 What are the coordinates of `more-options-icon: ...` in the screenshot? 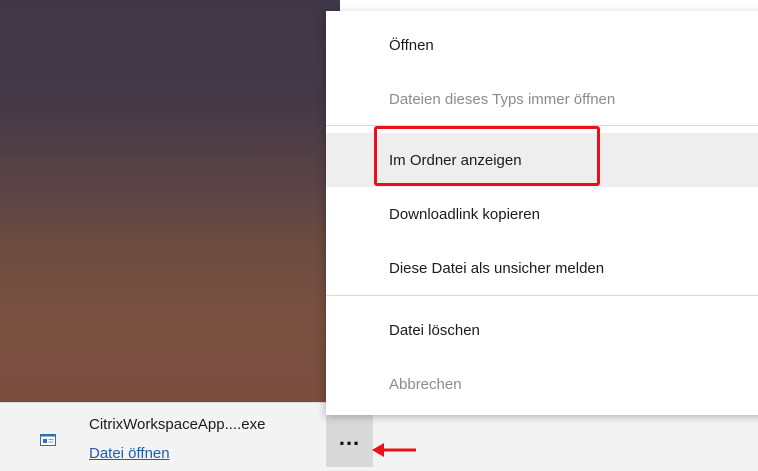 It's located at (349, 437).